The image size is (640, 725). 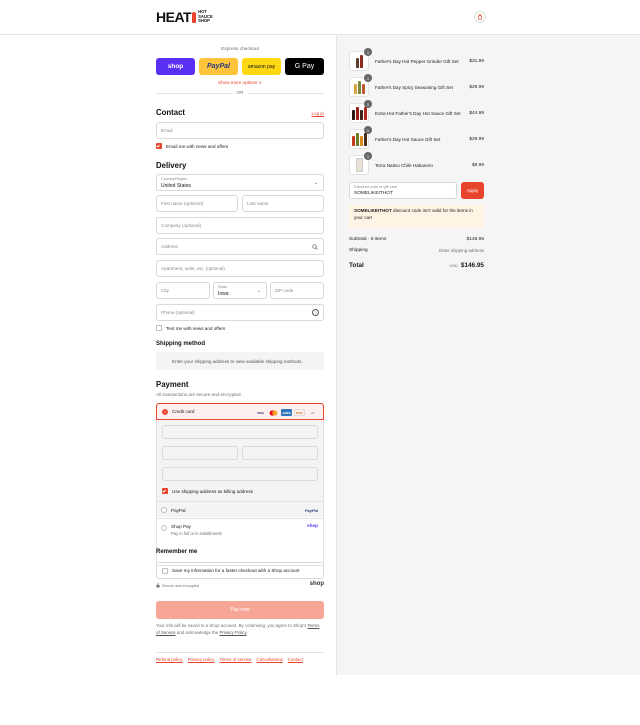 What do you see at coordinates (273, 412) in the screenshot?
I see `mastercard-icon` at bounding box center [273, 412].